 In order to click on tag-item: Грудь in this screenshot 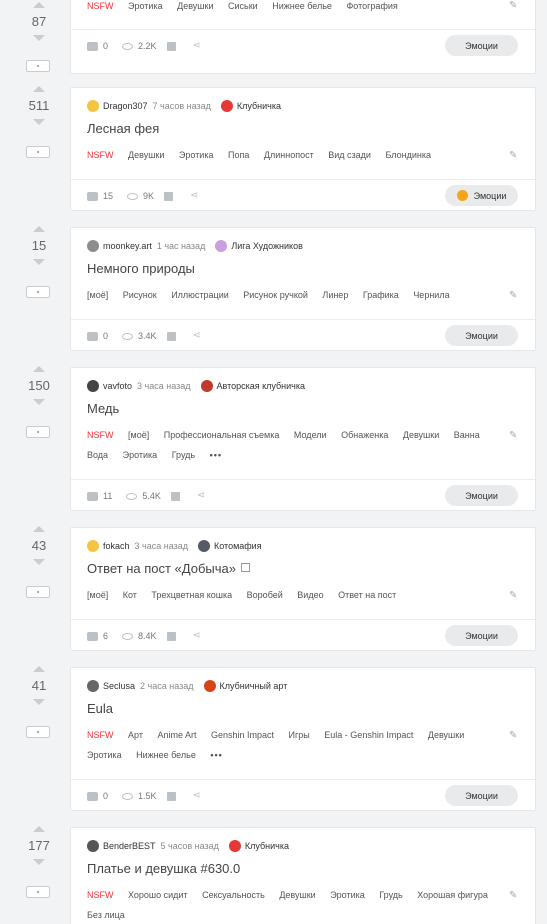, I will do `click(390, 895)`.